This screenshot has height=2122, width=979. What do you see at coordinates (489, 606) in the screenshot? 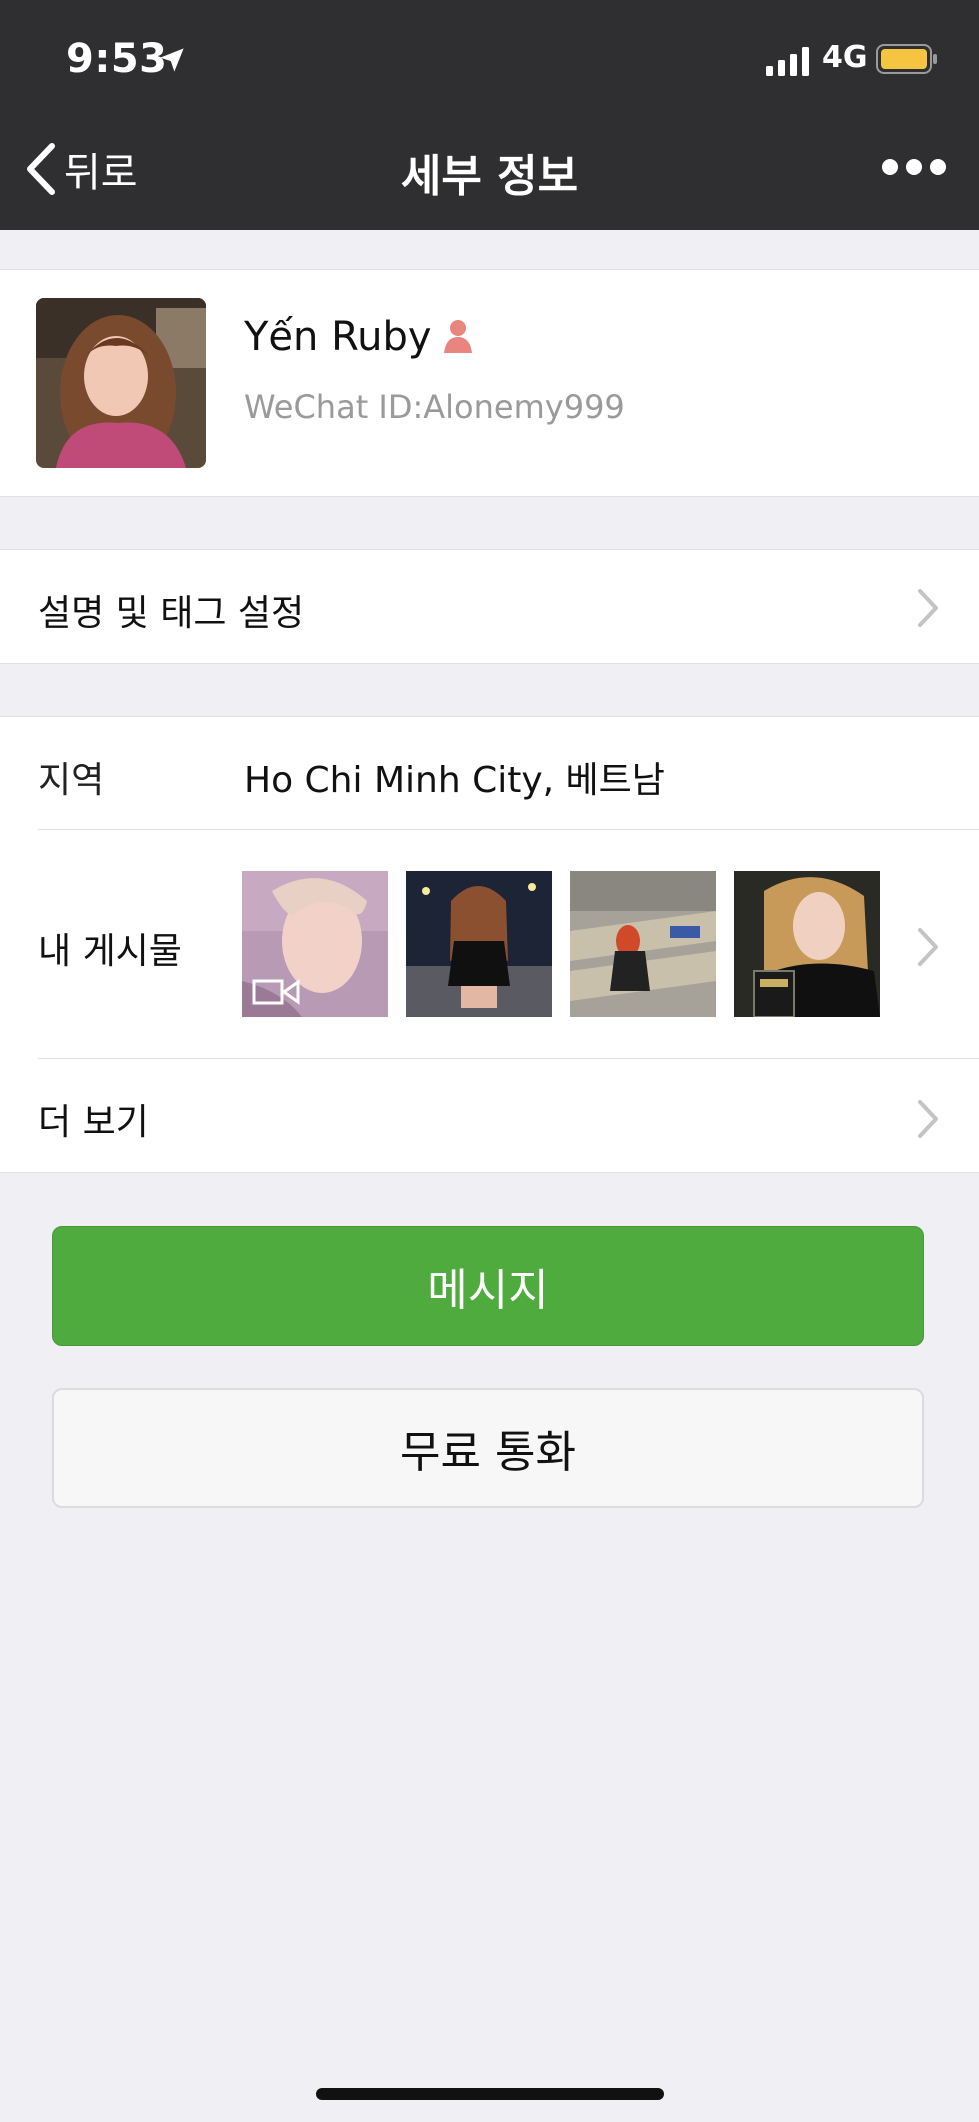
I see `tags-setting-row: 설명 및 태그 설정` at bounding box center [489, 606].